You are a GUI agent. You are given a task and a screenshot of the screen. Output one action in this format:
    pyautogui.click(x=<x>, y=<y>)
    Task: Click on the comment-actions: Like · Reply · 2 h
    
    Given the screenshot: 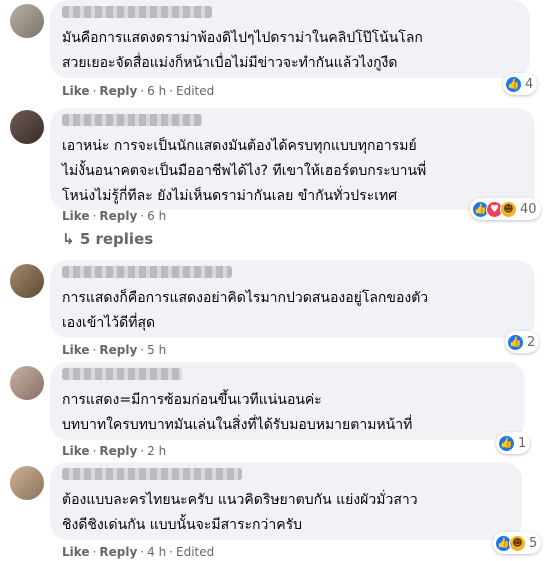 What is the action you would take?
    pyautogui.click(x=114, y=451)
    